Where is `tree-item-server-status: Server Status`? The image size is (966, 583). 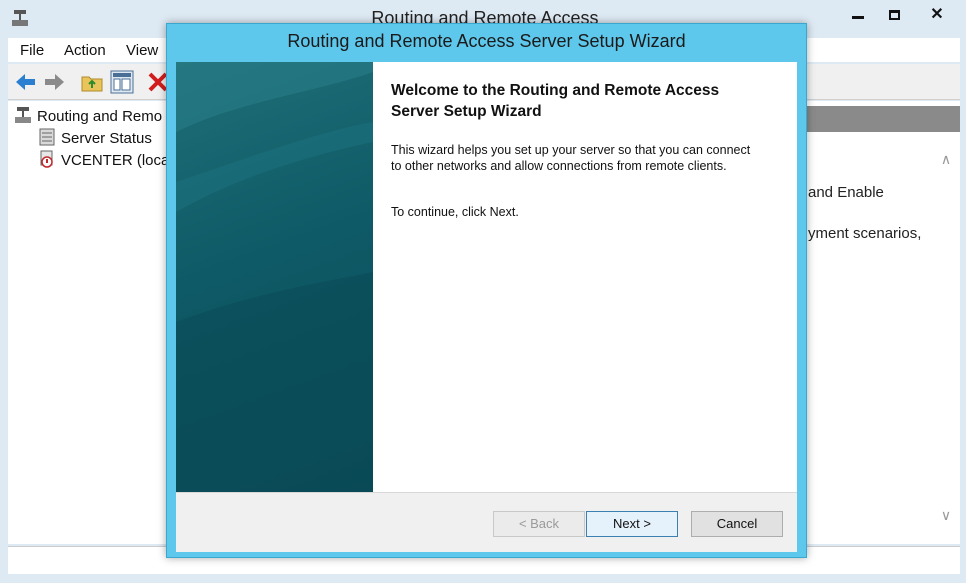
tree-item-server-status: Server Status is located at coordinates (103, 139).